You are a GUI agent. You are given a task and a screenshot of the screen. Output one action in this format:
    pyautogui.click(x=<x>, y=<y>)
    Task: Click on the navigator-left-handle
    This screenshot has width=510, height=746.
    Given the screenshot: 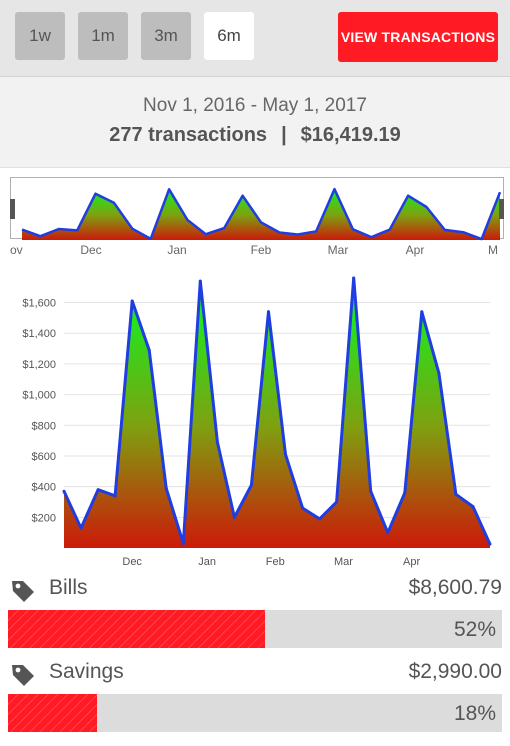 What is the action you would take?
    pyautogui.click(x=12, y=209)
    